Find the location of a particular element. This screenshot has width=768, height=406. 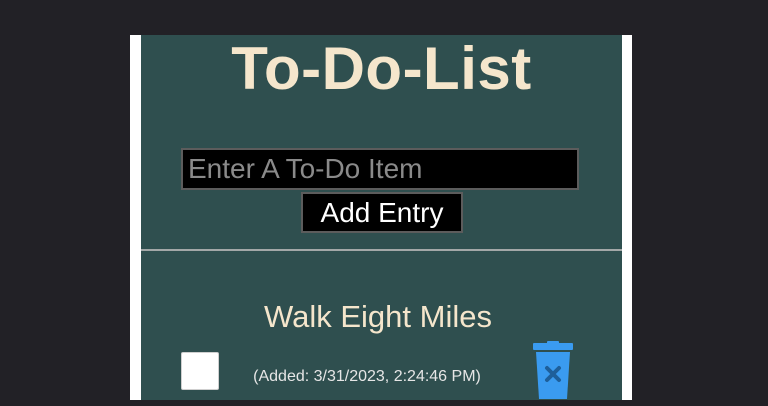

trash-icon is located at coordinates (553, 370).